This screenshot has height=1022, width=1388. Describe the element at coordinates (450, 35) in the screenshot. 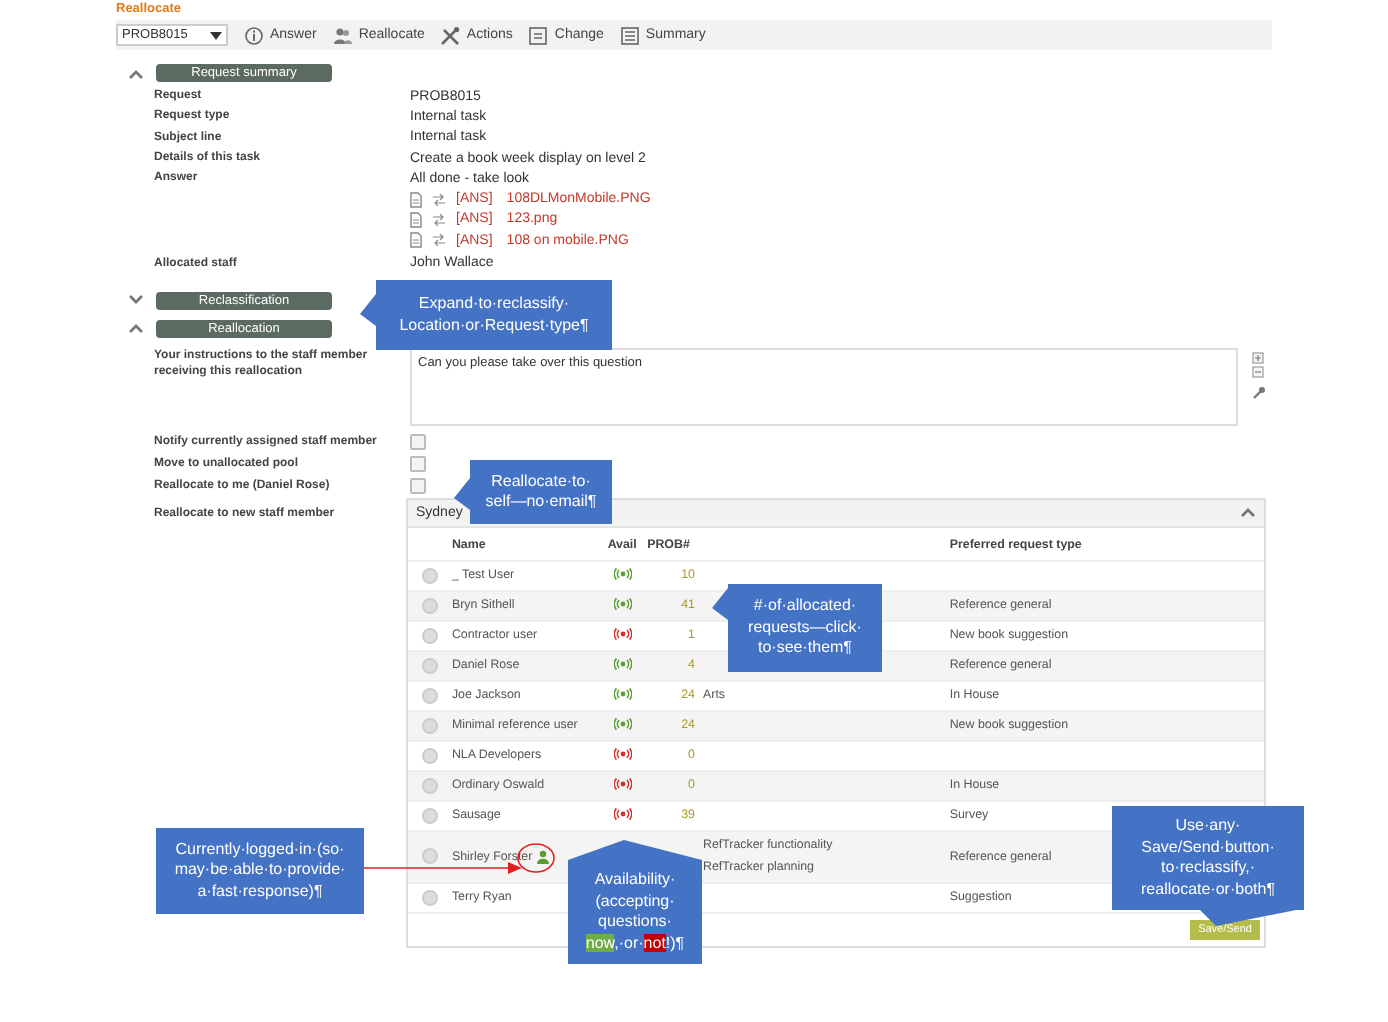

I see `tools-icon` at that location.